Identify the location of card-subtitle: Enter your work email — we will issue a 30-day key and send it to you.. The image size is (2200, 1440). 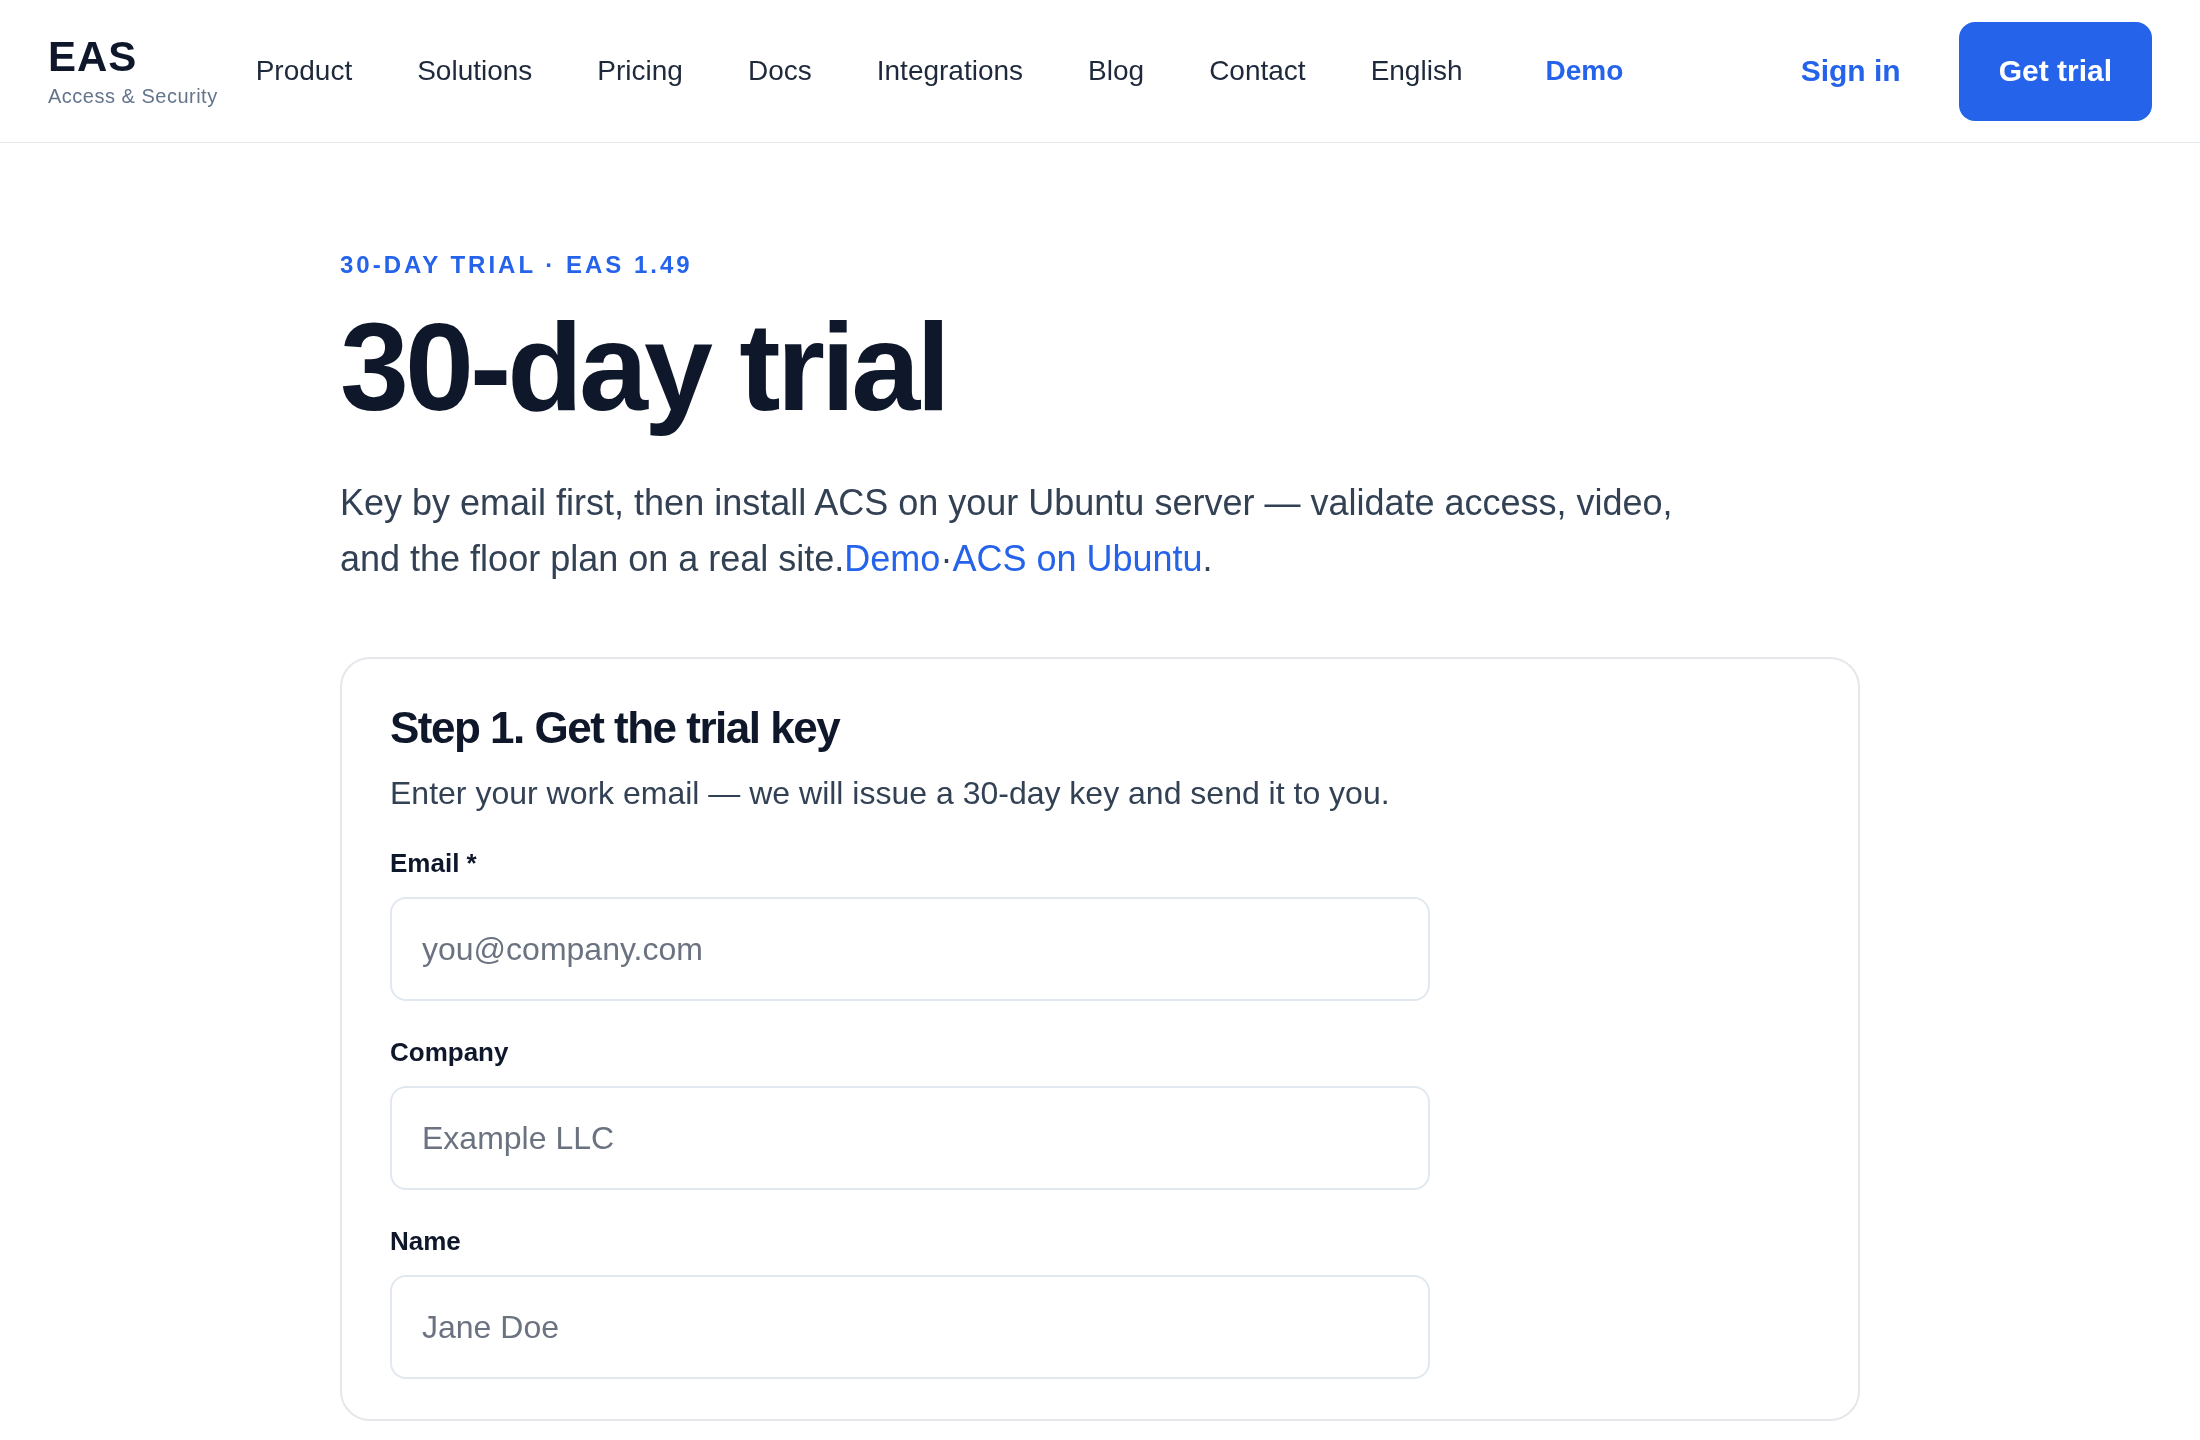
(890, 794).